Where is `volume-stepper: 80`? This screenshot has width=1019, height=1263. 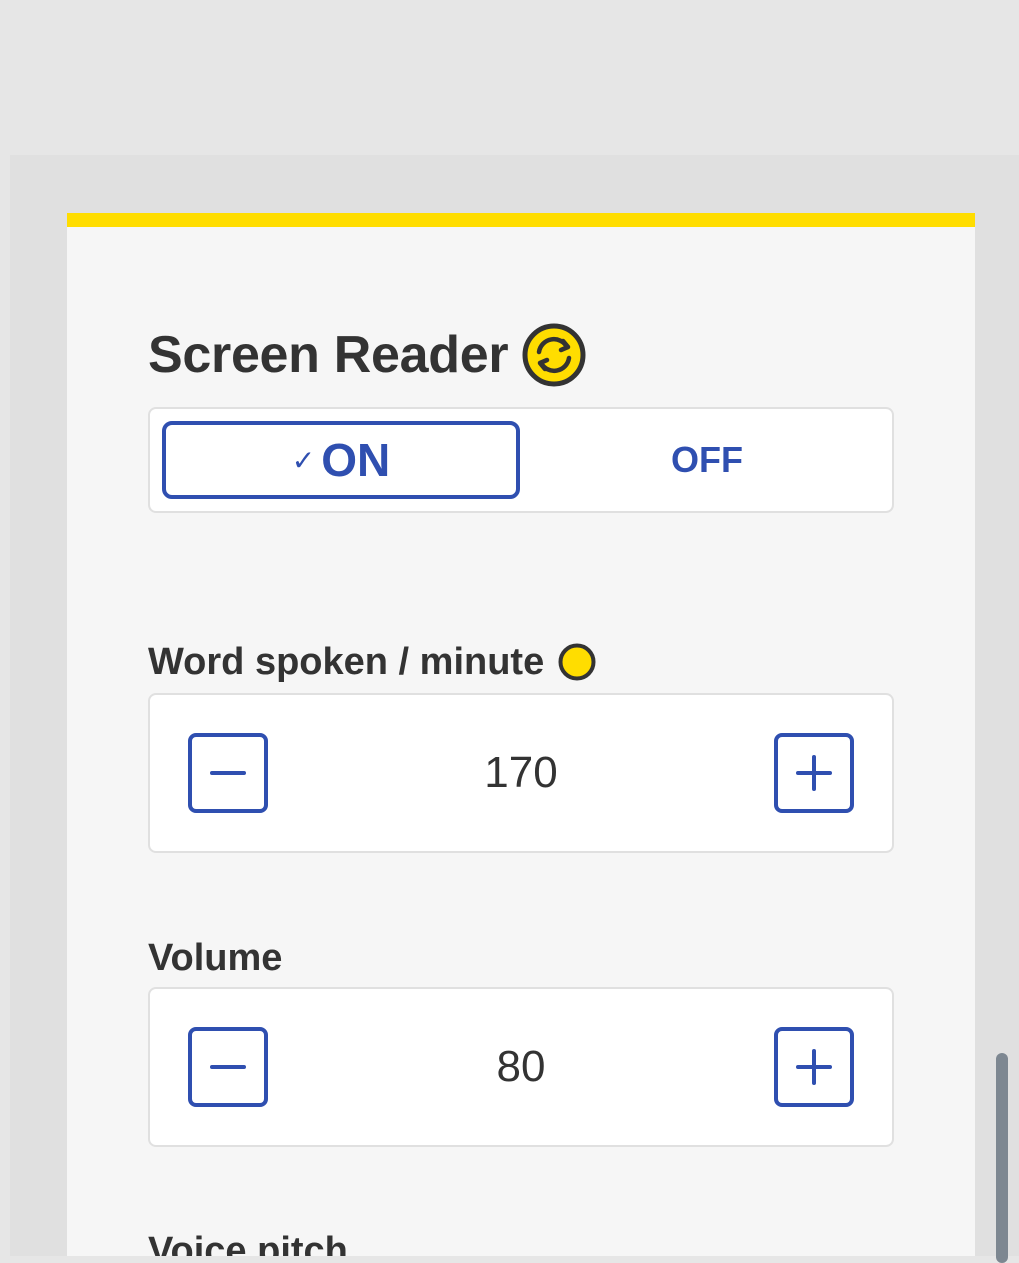
volume-stepper: 80 is located at coordinates (521, 1067).